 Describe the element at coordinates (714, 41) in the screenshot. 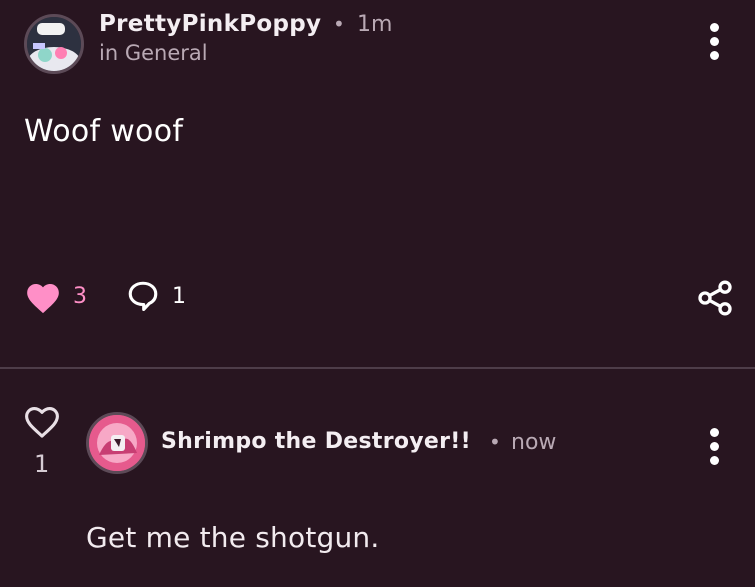

I see `post-more-options-icon` at that location.